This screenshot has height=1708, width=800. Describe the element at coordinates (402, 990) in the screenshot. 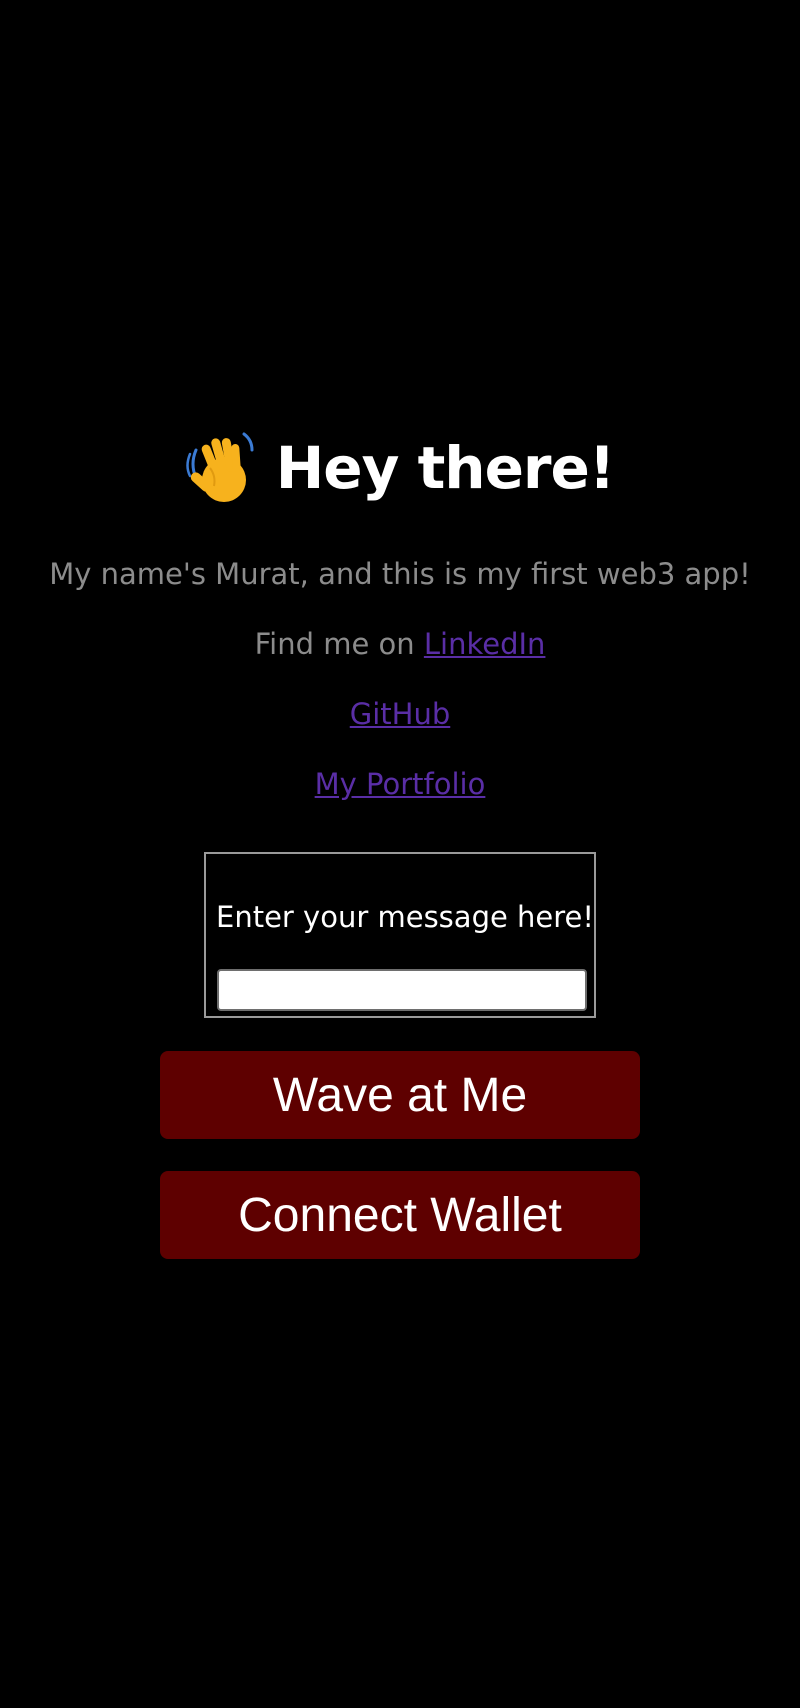

I see `message-input` at that location.